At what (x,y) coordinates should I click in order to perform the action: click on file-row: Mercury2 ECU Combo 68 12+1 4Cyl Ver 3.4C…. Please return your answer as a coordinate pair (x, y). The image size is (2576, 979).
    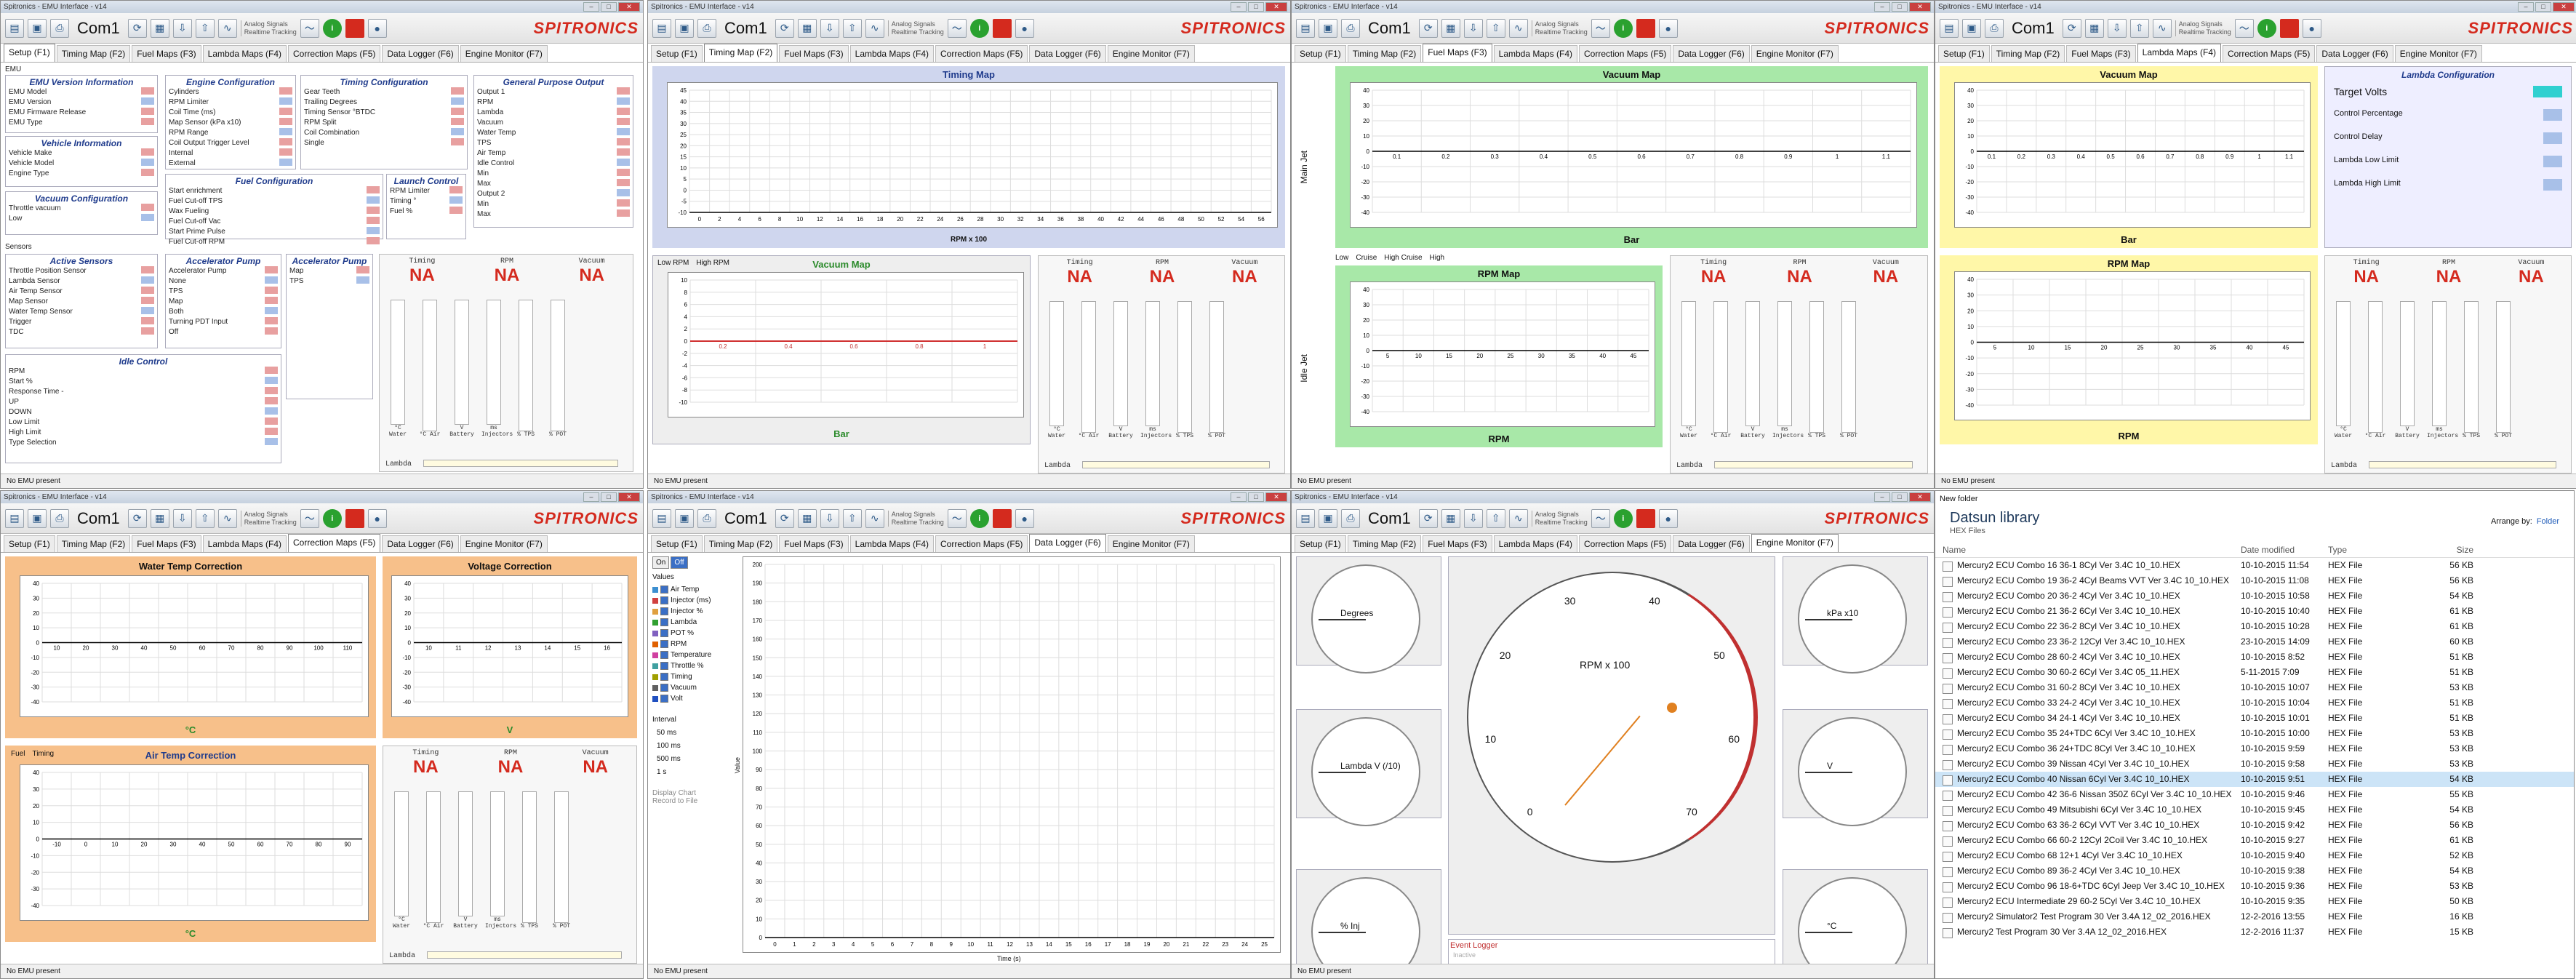
    Looking at the image, I should click on (2254, 855).